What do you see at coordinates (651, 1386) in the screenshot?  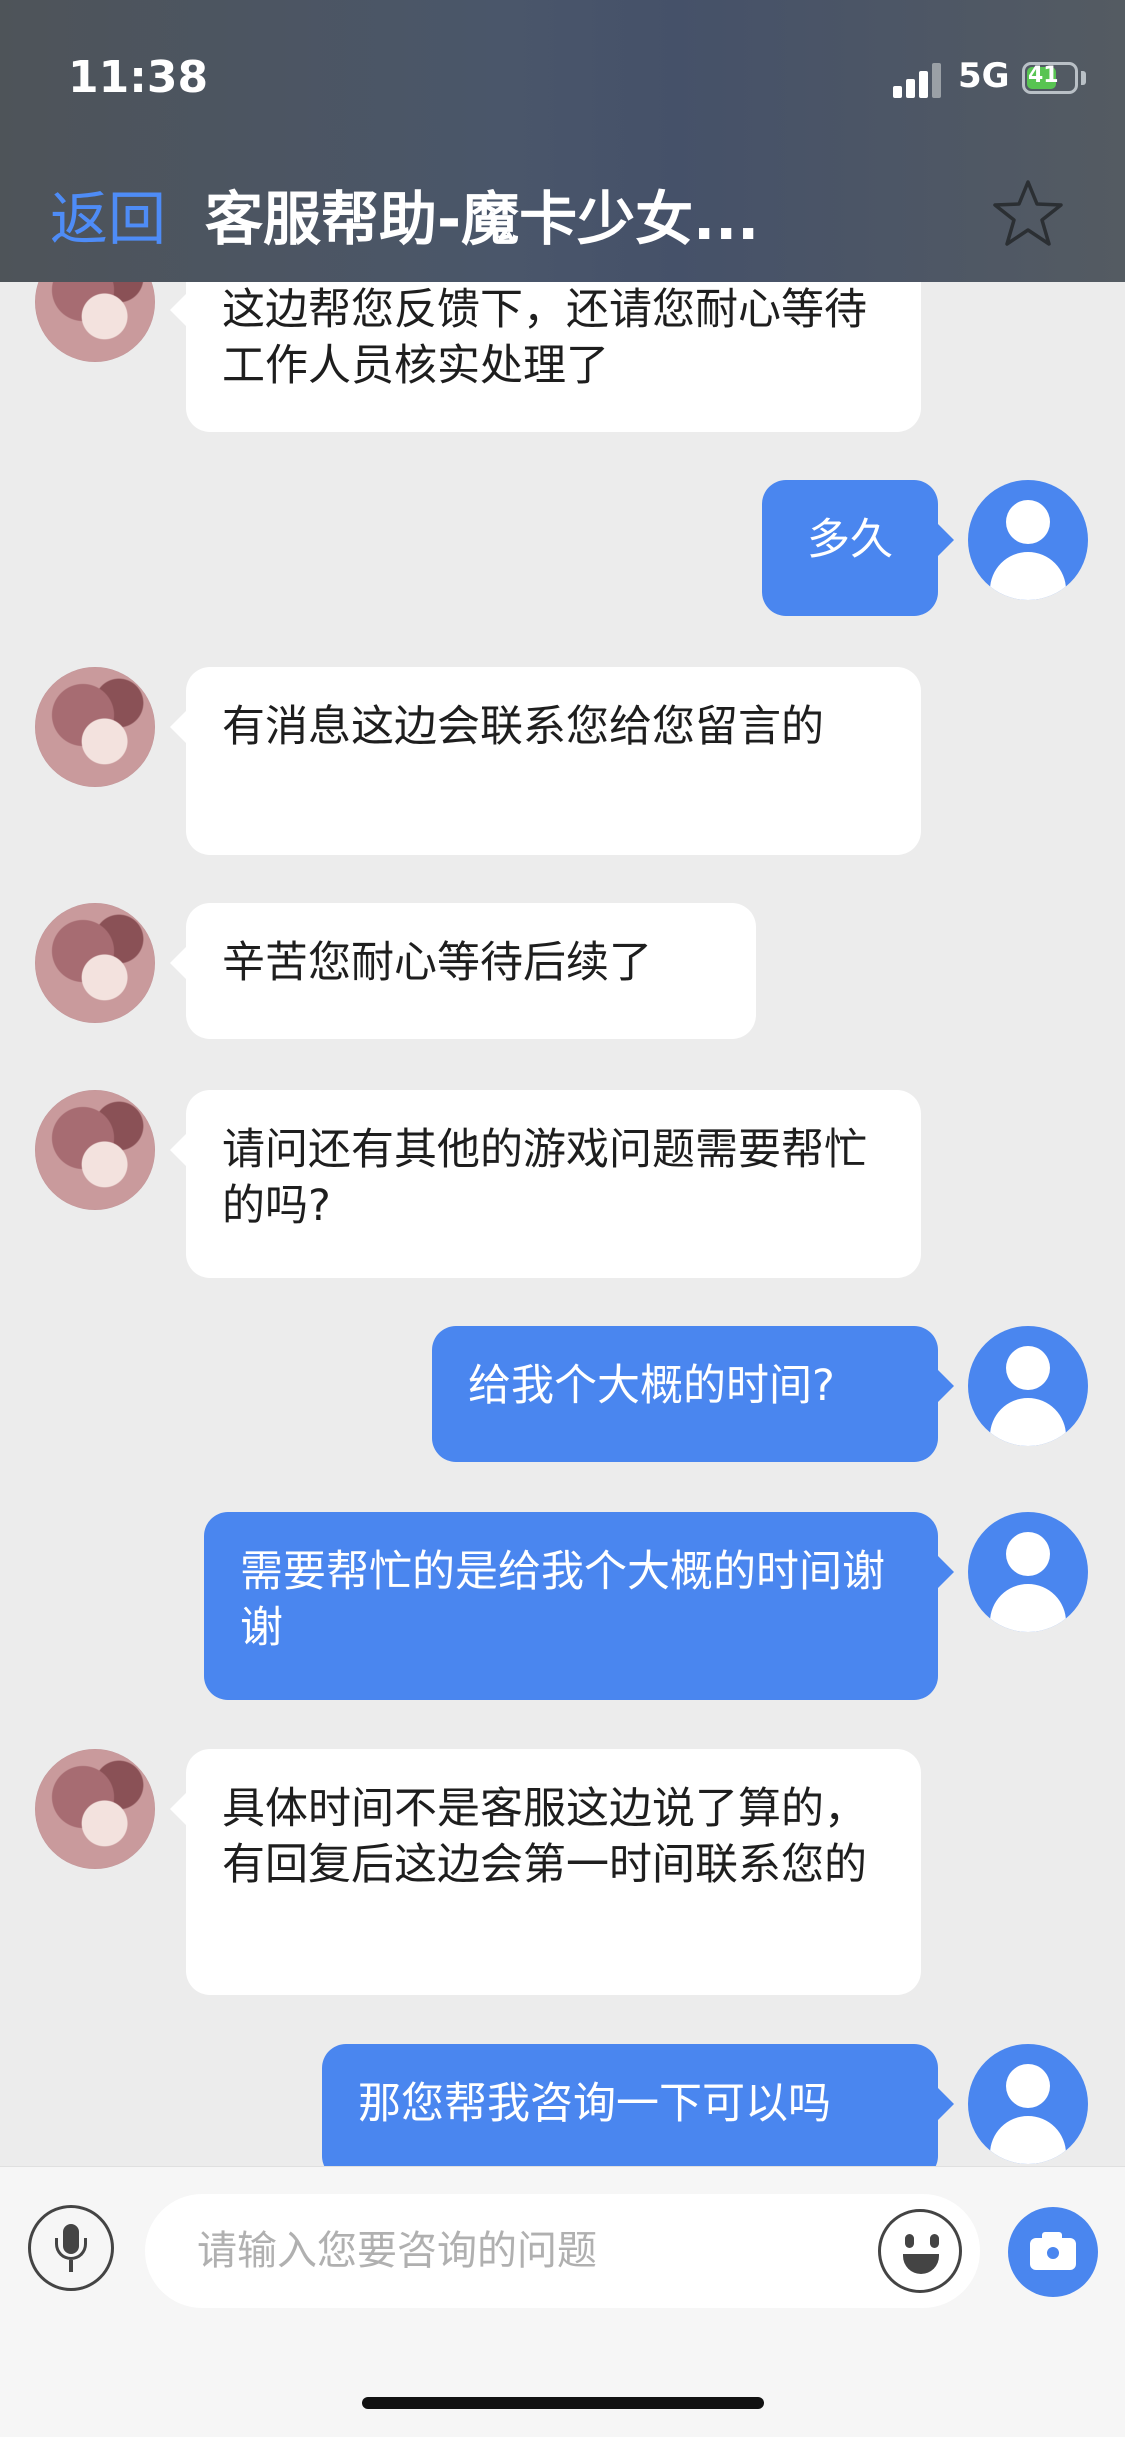 I see `message-text: 给我个大概的时间?` at bounding box center [651, 1386].